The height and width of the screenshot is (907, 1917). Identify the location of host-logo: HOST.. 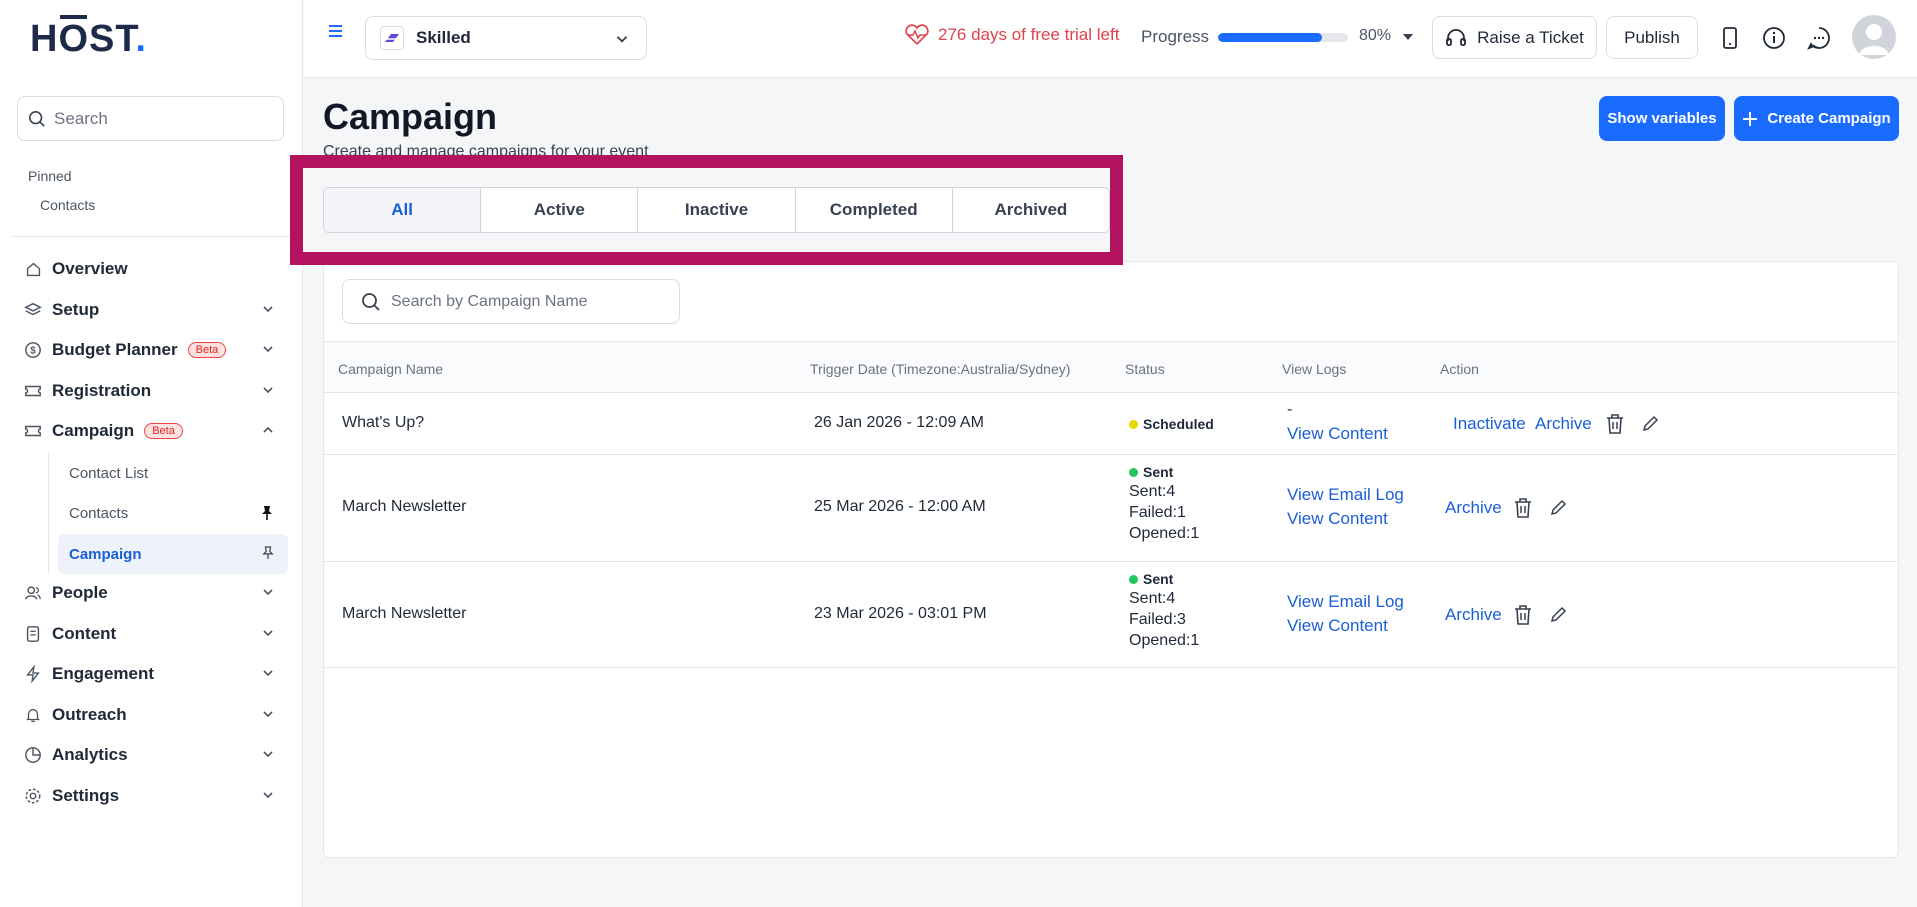
(88, 38).